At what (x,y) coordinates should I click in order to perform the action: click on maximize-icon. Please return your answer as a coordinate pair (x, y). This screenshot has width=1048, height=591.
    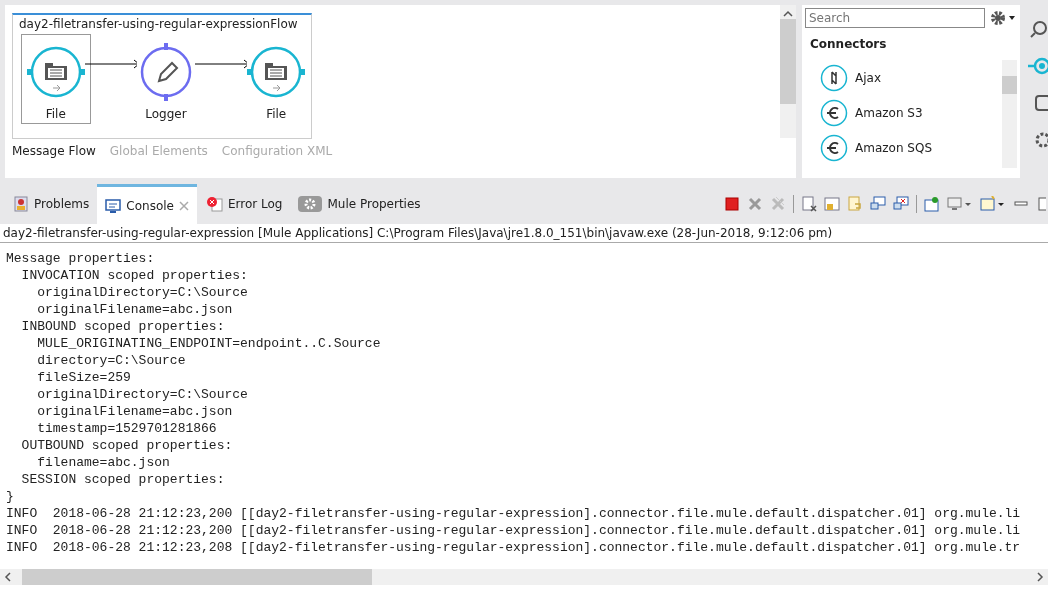
    Looking at the image, I should click on (1041, 204).